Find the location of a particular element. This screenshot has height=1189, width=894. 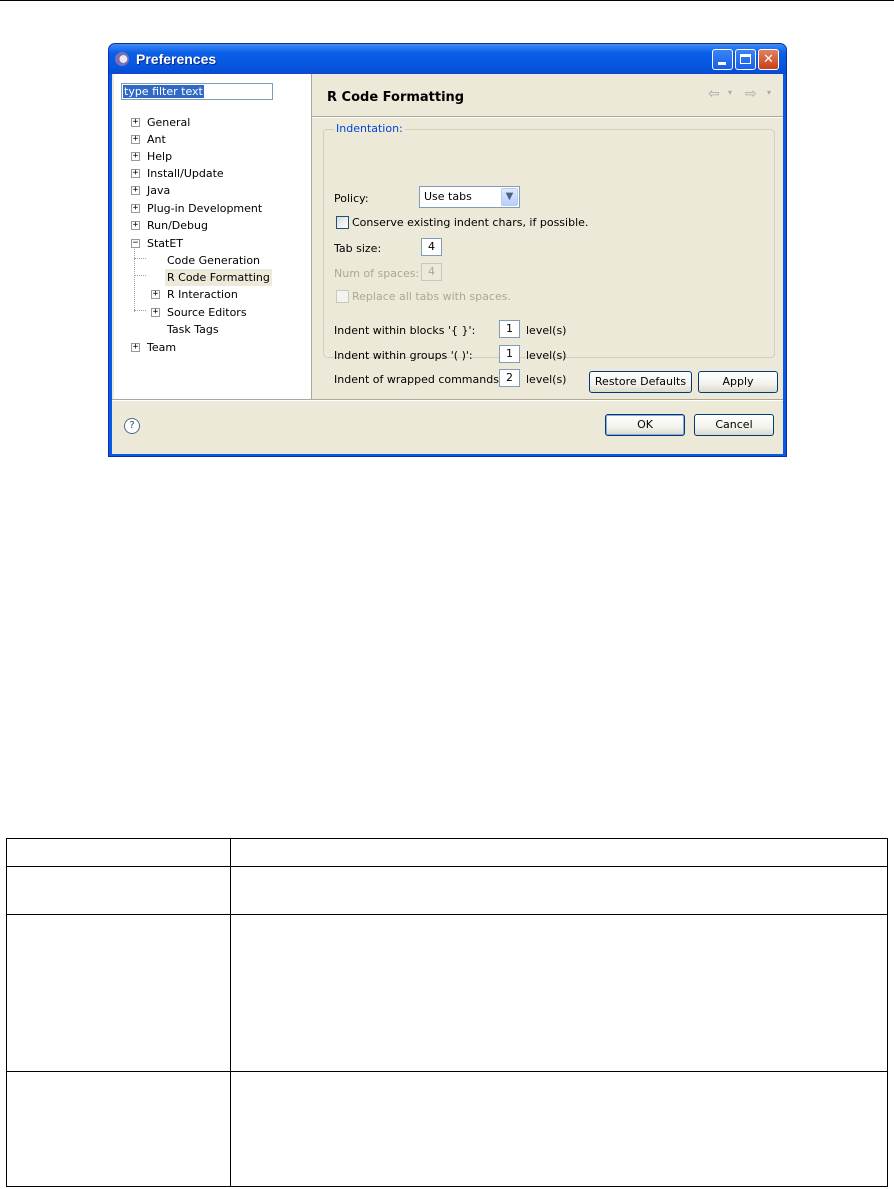

tree-item-java: + Java is located at coordinates (212, 190).